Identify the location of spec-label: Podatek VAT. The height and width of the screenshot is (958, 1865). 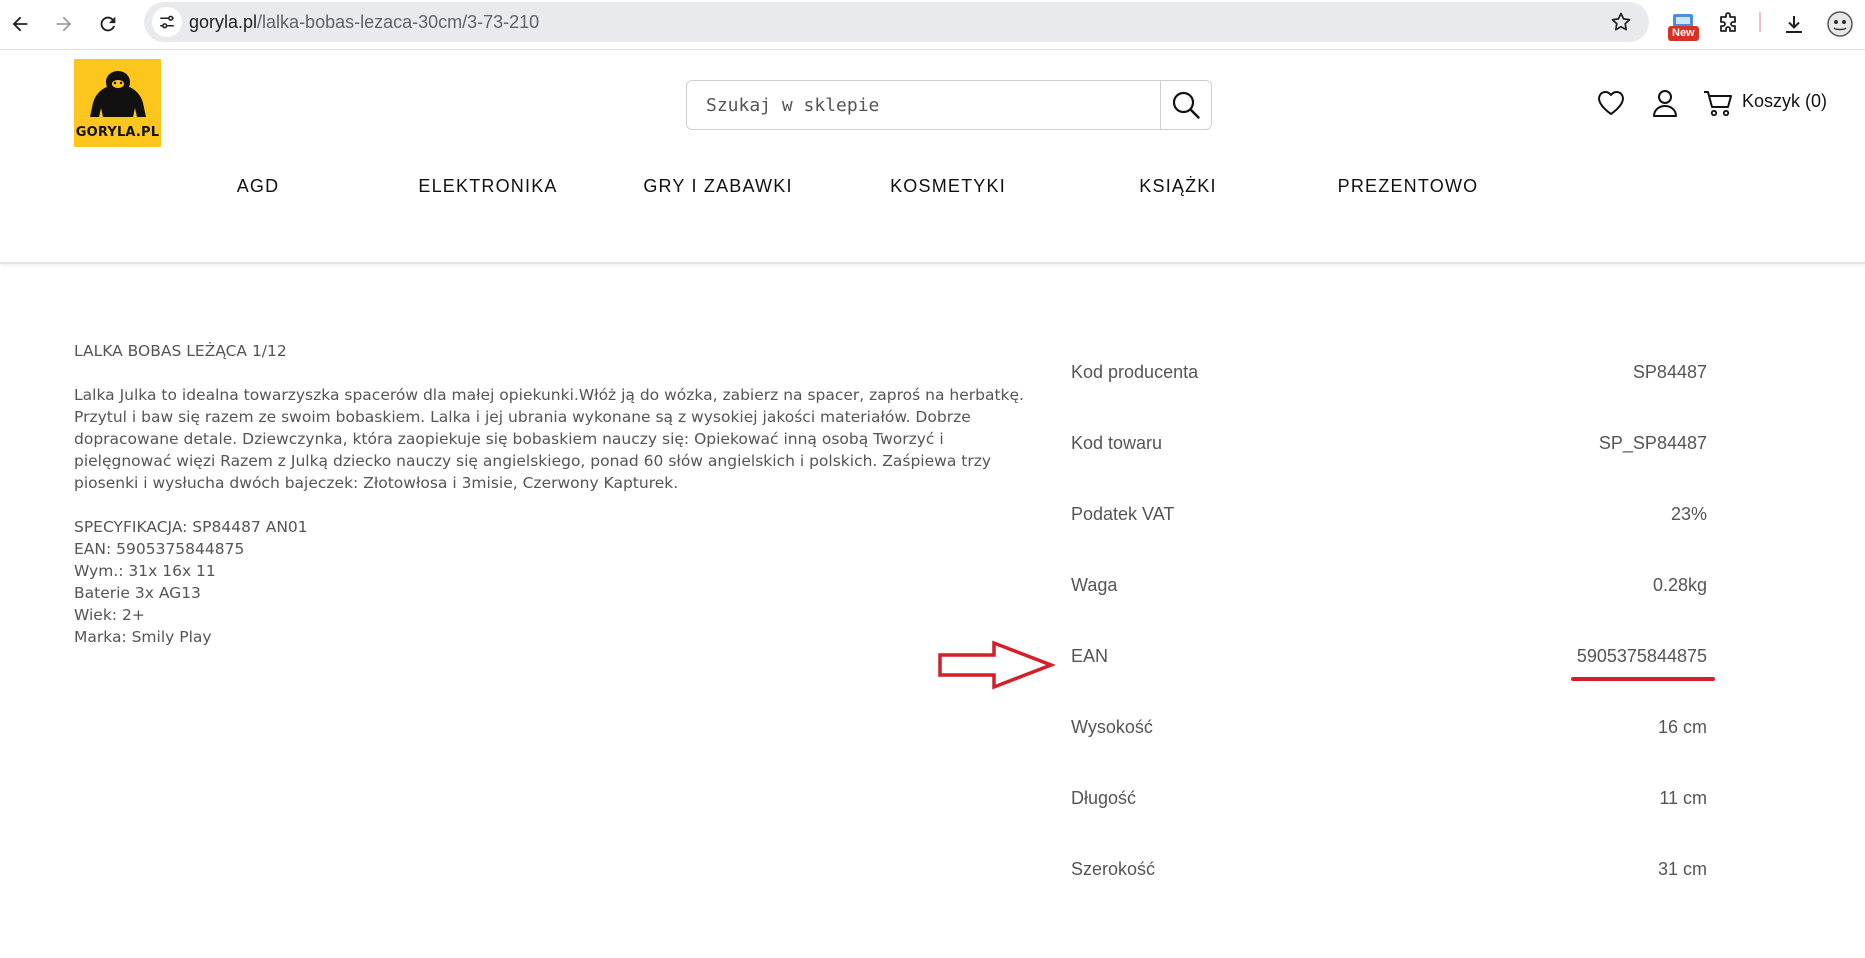
(1123, 514).